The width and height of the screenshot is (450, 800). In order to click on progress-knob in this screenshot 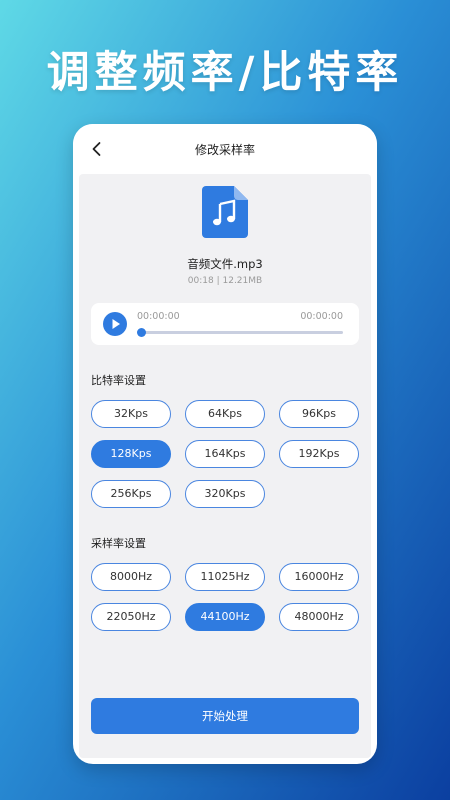, I will do `click(141, 332)`.